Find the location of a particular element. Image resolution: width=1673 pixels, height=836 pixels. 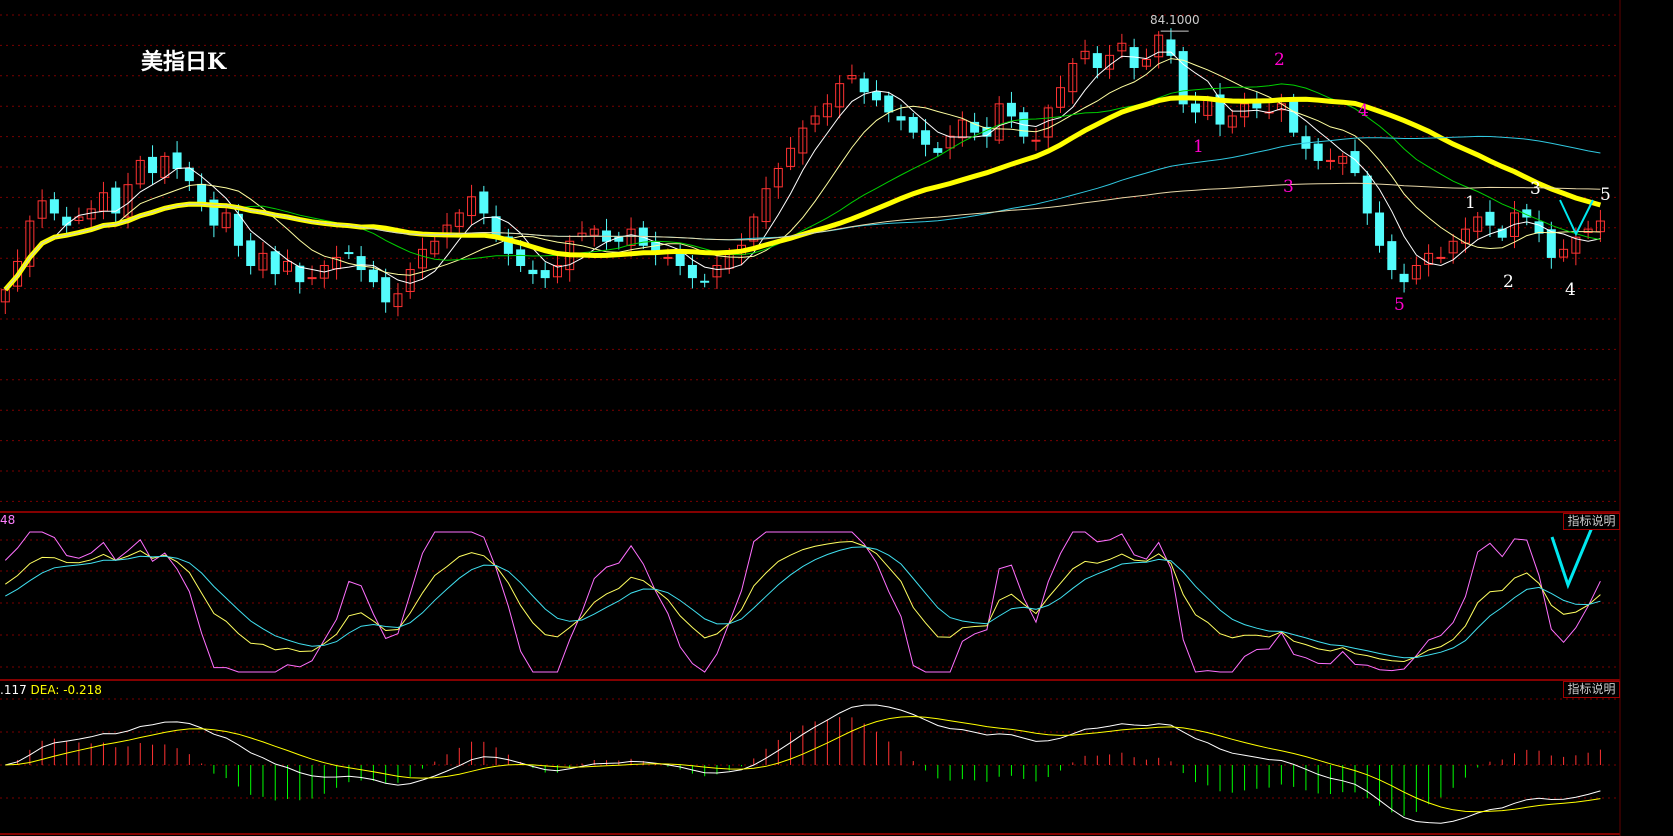

chart-title: 美指日K is located at coordinates (184, 62).